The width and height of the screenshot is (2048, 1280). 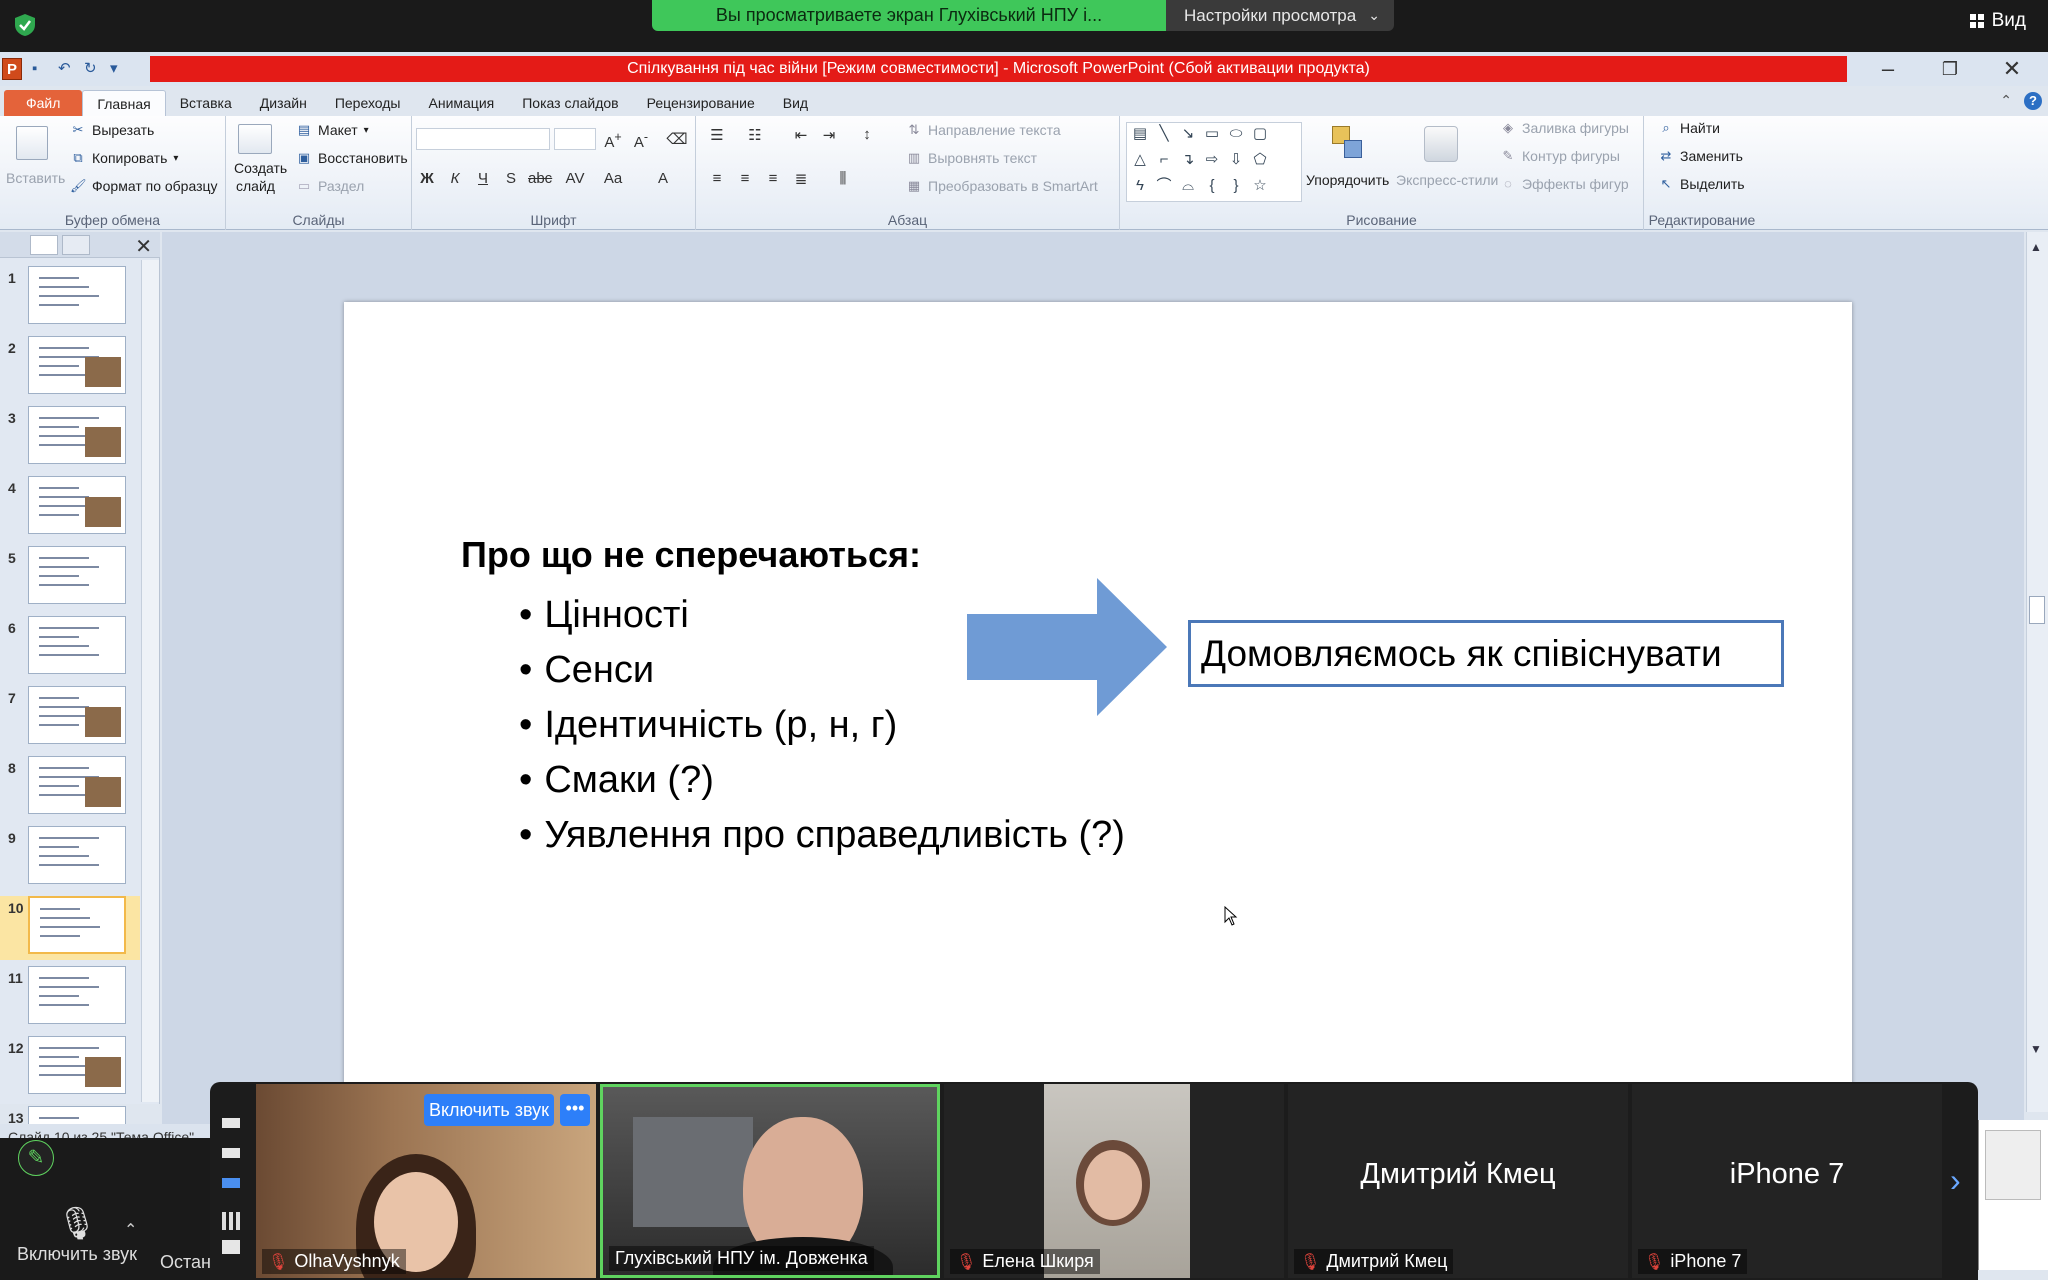 What do you see at coordinates (1787, 1181) in the screenshot?
I see `participant-tile-iphone: iPhone 7 🎙 iPhone 7` at bounding box center [1787, 1181].